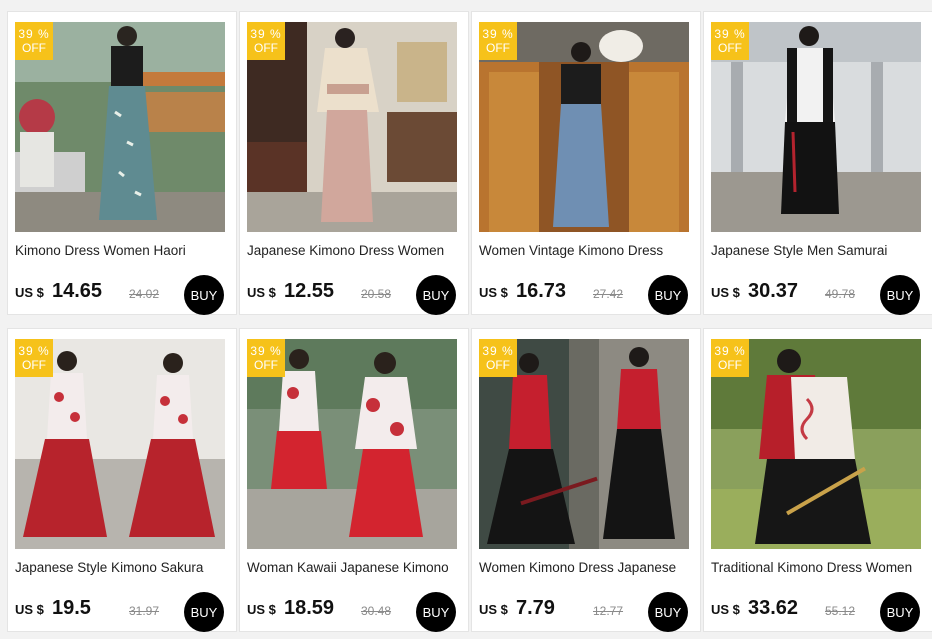  What do you see at coordinates (818, 250) in the screenshot?
I see `product-title: Japanese Style Men Samurai` at bounding box center [818, 250].